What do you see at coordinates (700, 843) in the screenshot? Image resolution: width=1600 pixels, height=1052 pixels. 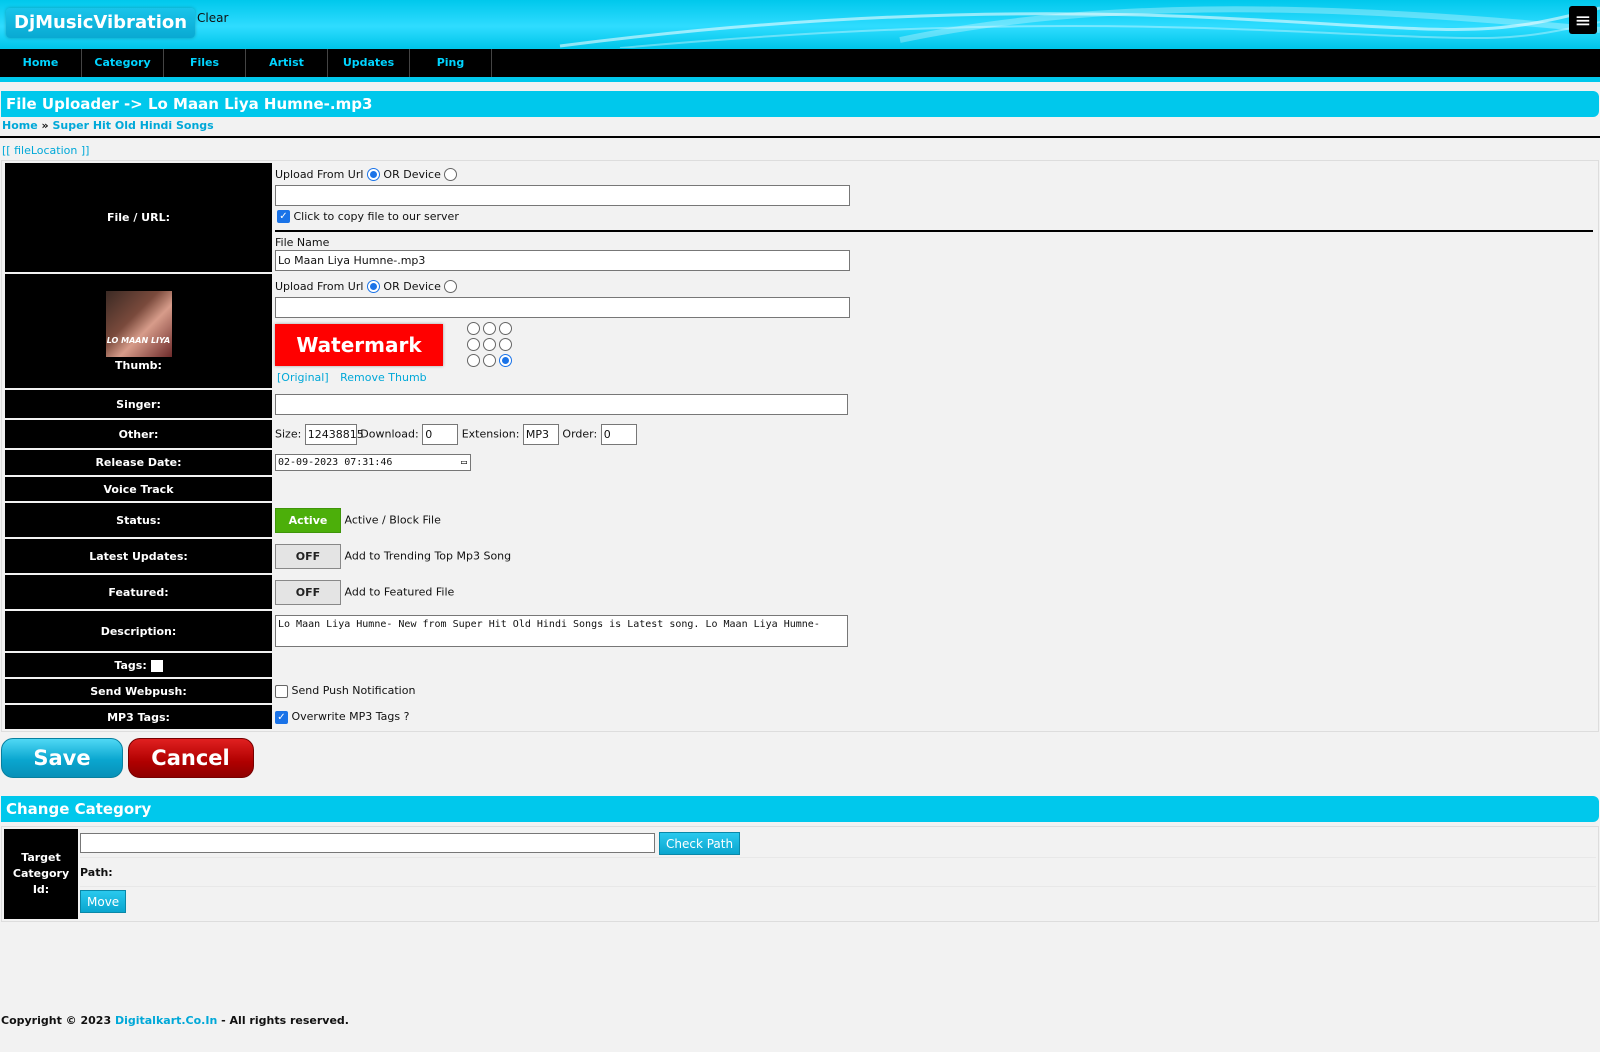 I see `check-path-button: Check Path` at bounding box center [700, 843].